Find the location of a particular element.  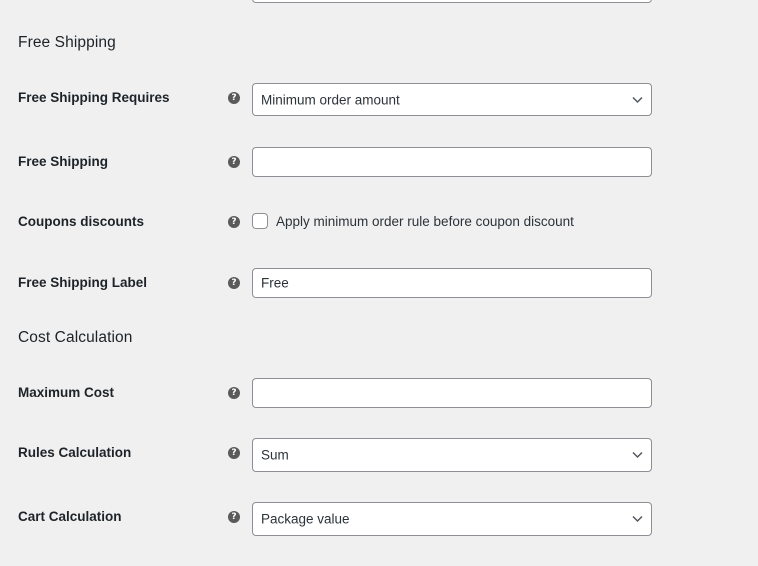

label-cart-calculation: Cart Calculation is located at coordinates (70, 516).